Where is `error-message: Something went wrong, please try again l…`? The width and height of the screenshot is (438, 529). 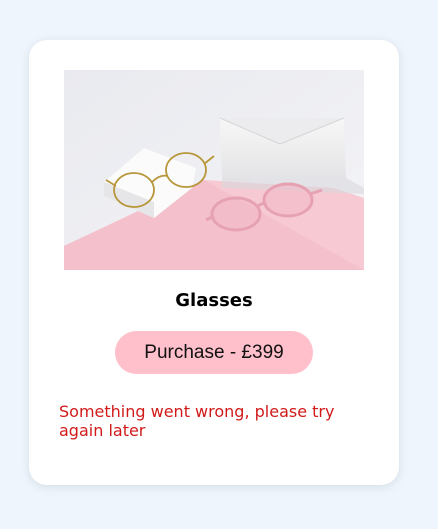
error-message: Something went wrong, please try again l… is located at coordinates (197, 421).